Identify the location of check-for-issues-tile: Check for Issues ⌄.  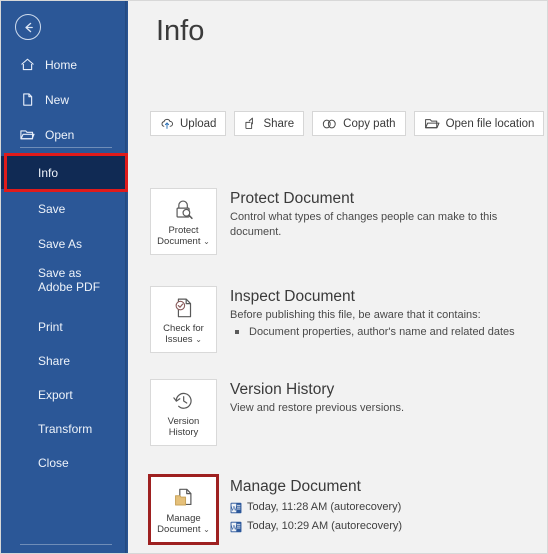
(183, 319).